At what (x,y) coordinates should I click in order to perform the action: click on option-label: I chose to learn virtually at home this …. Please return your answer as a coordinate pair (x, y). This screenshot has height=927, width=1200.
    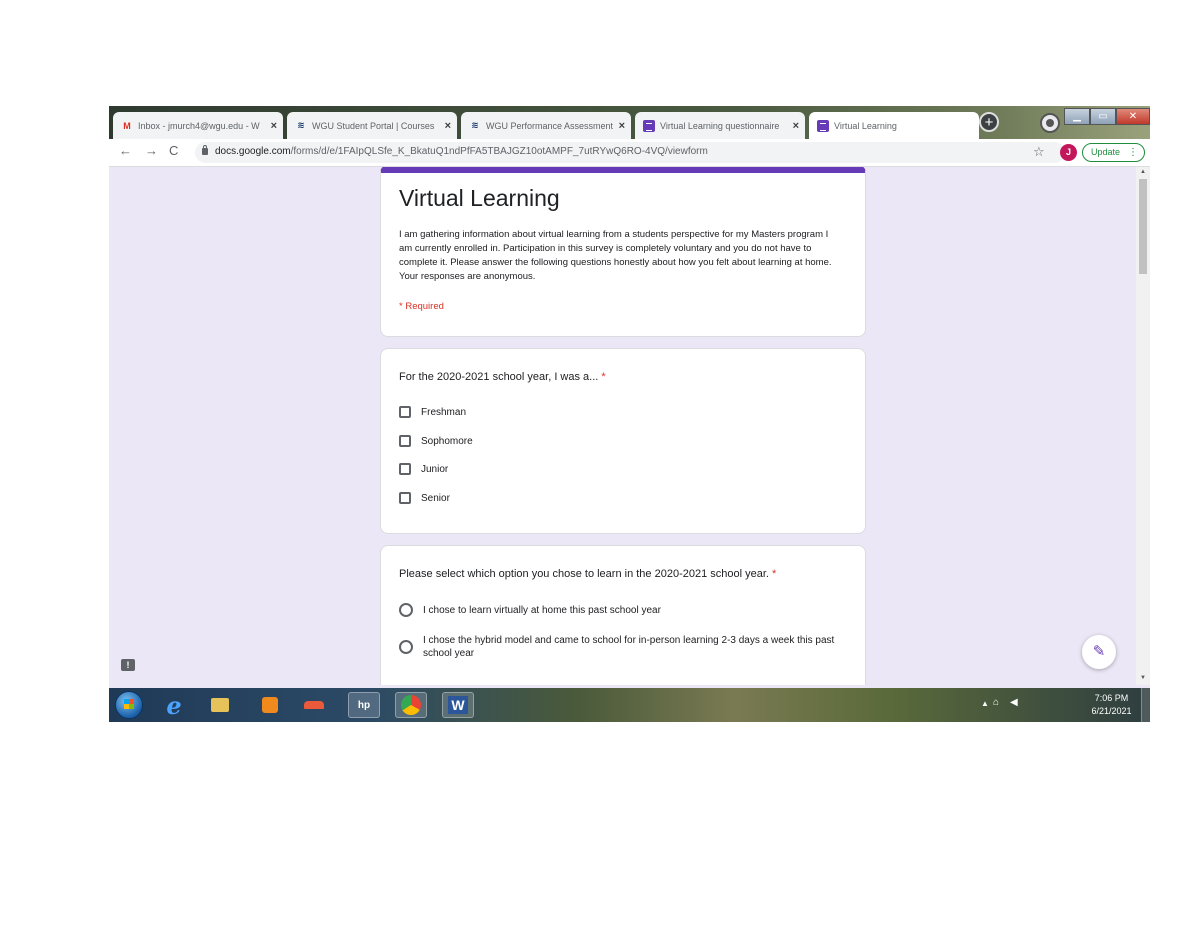
    Looking at the image, I should click on (542, 610).